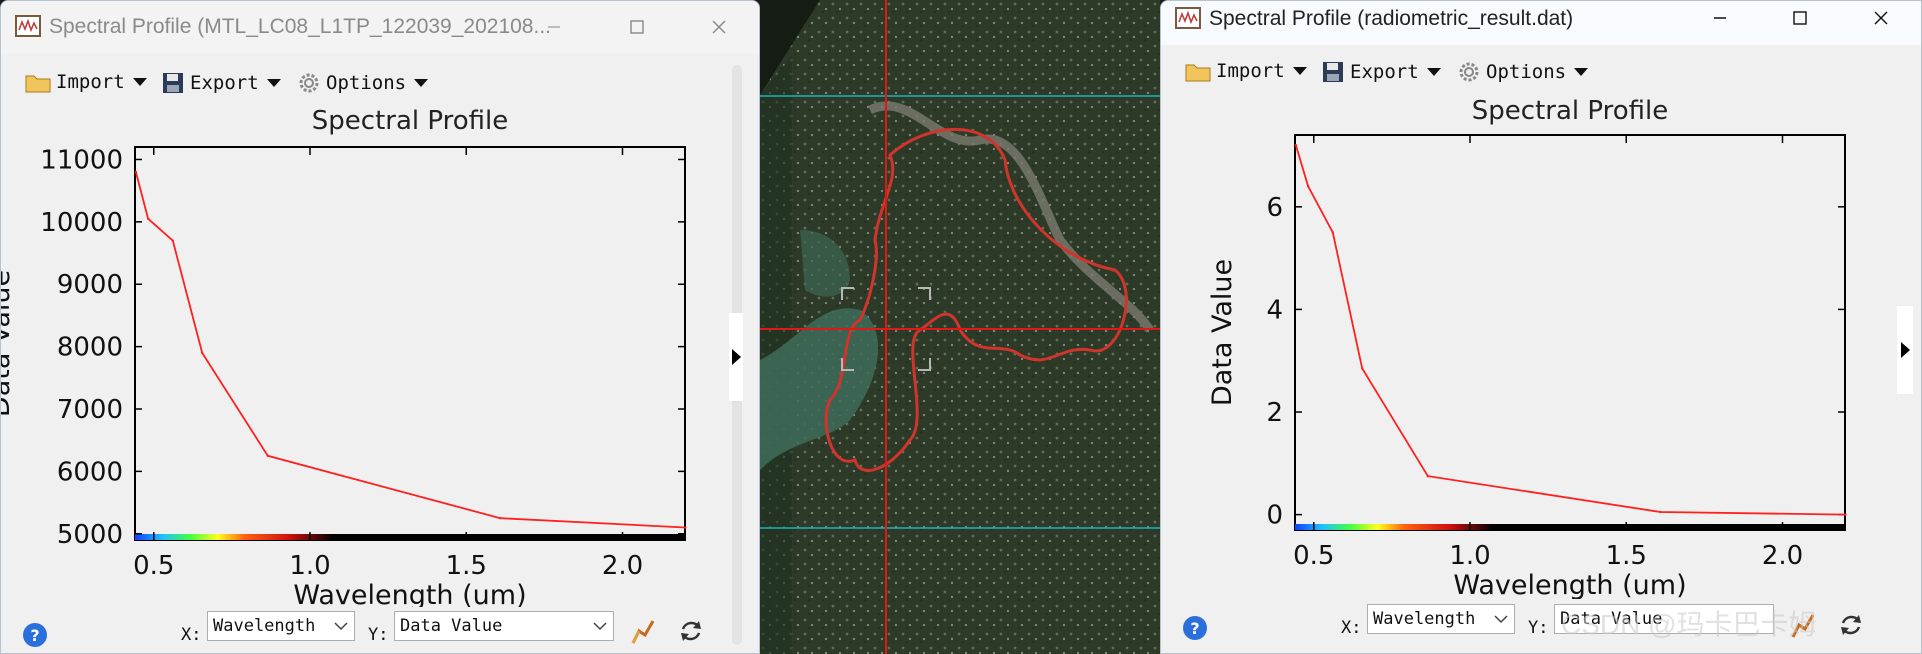 The width and height of the screenshot is (1922, 654). Describe the element at coordinates (81, 160) in the screenshot. I see `y-tick-label: 11000` at that location.